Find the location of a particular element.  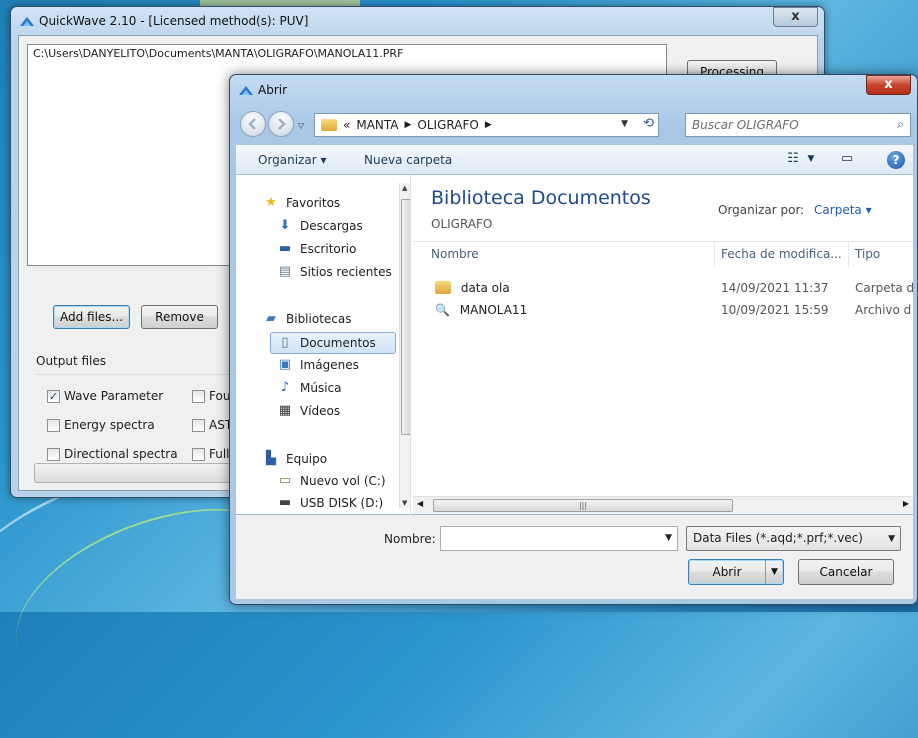

address-bar: « MANTA ▶ OLIGRAFO ▶ ▼ ⟲ is located at coordinates (486, 125).